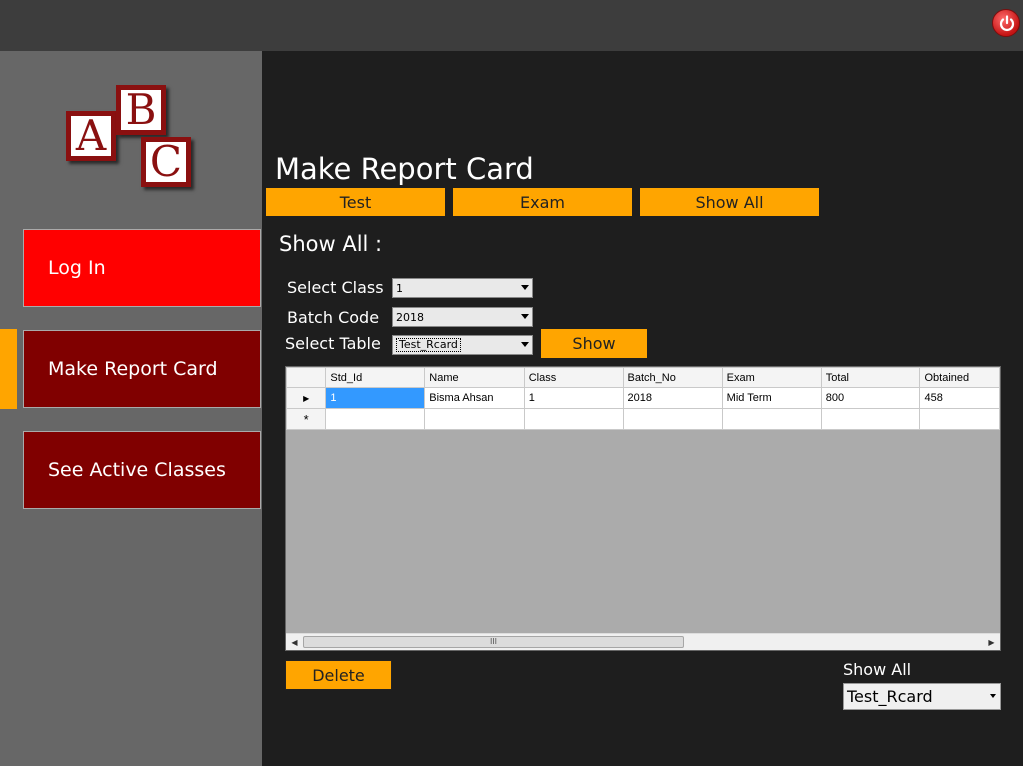 This screenshot has height=766, width=1023. I want to click on show-all-dropdown: Test_Rcard, so click(922, 696).